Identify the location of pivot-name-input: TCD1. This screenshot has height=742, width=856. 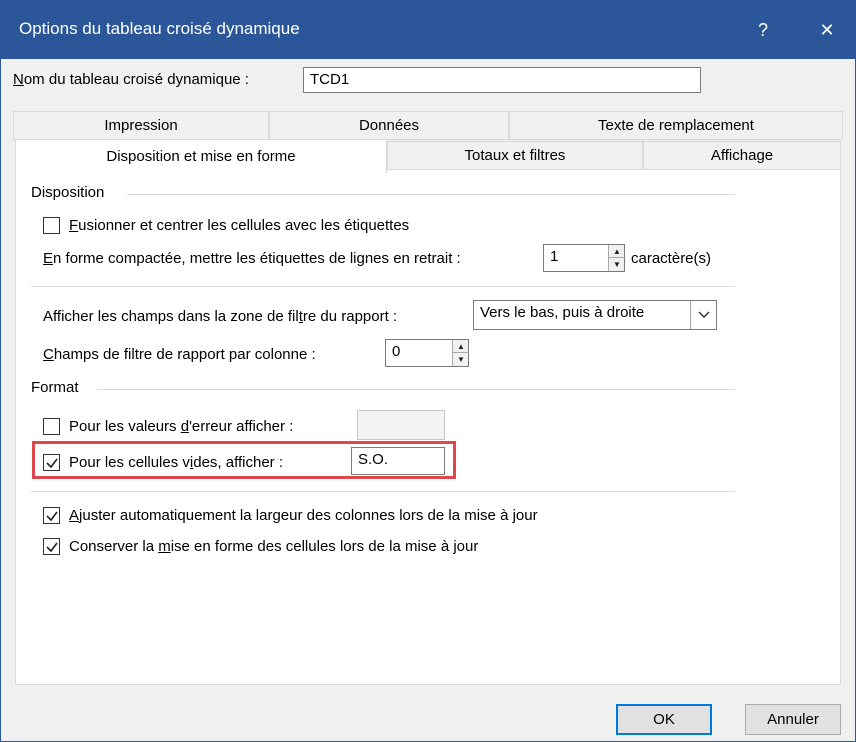
(502, 80).